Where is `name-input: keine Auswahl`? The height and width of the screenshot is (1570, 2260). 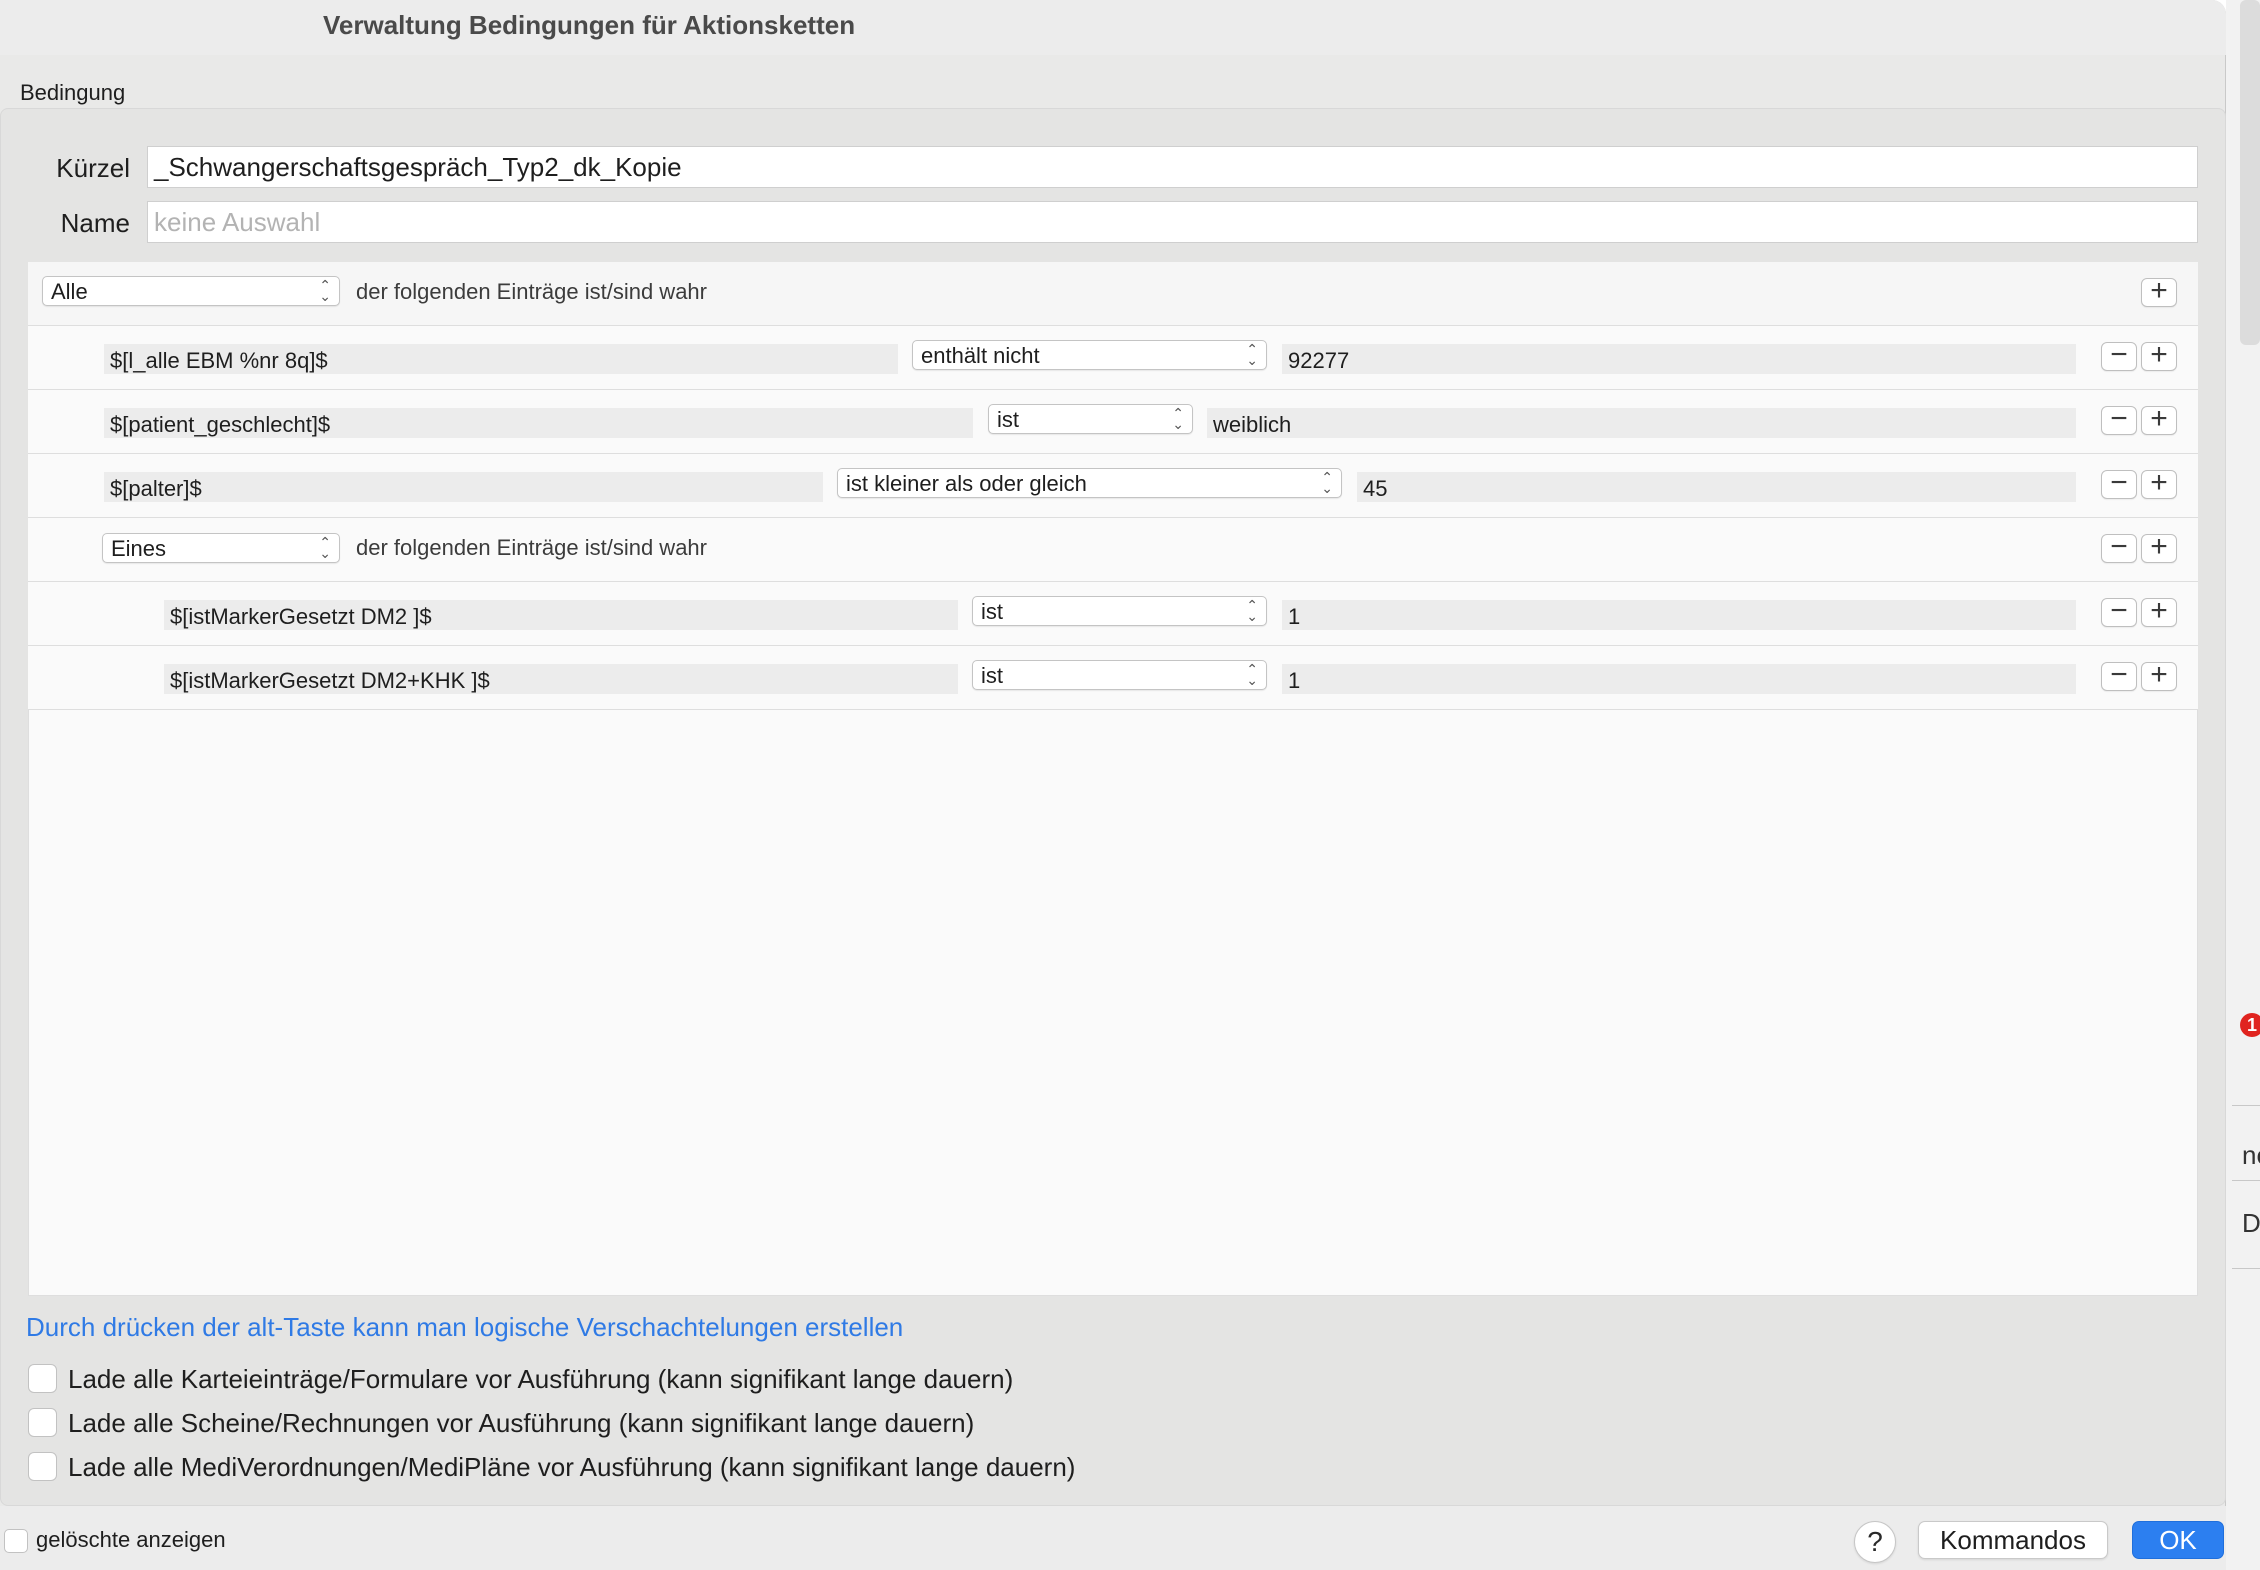
name-input: keine Auswahl is located at coordinates (1172, 222).